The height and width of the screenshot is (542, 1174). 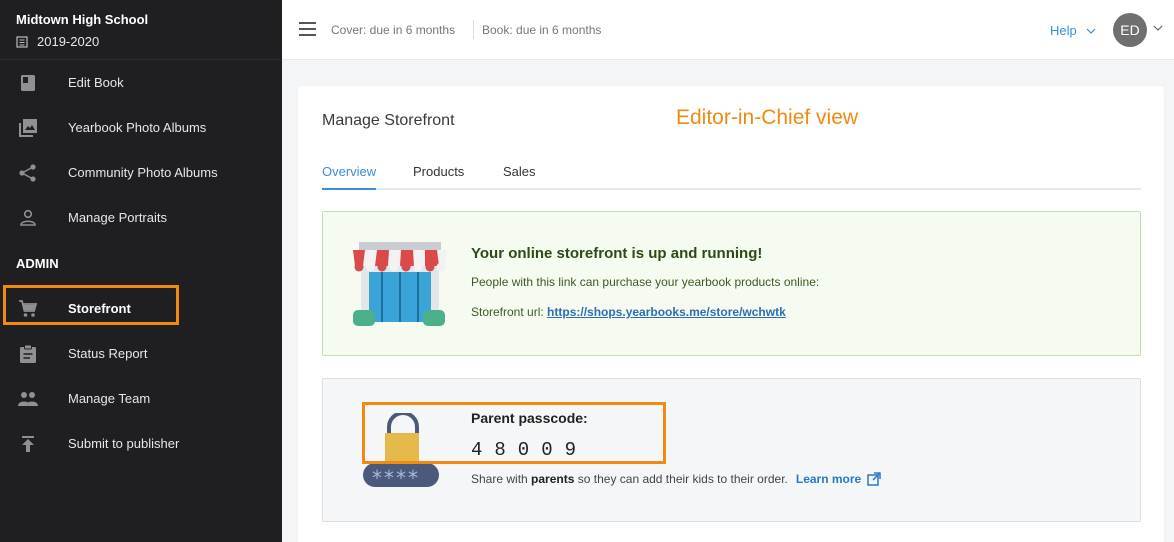 I want to click on help-menu: Help, so click(x=1073, y=30).